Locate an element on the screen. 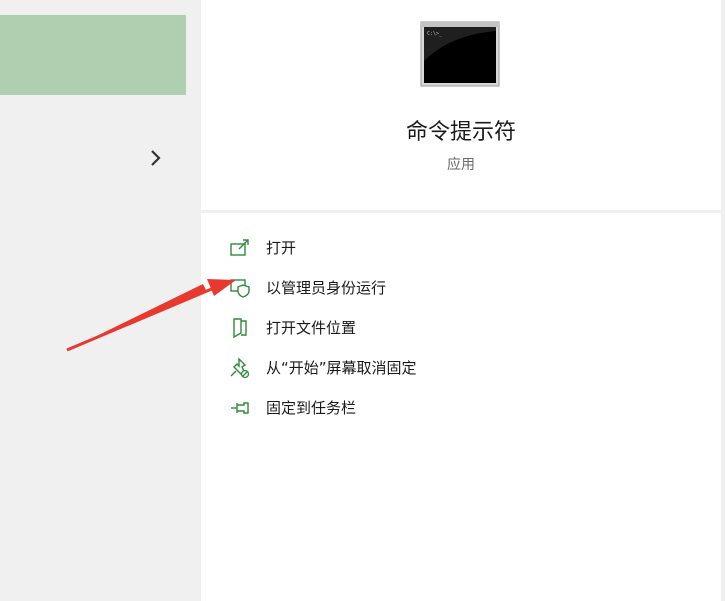  action-label: 固定到任务栏 is located at coordinates (311, 408).